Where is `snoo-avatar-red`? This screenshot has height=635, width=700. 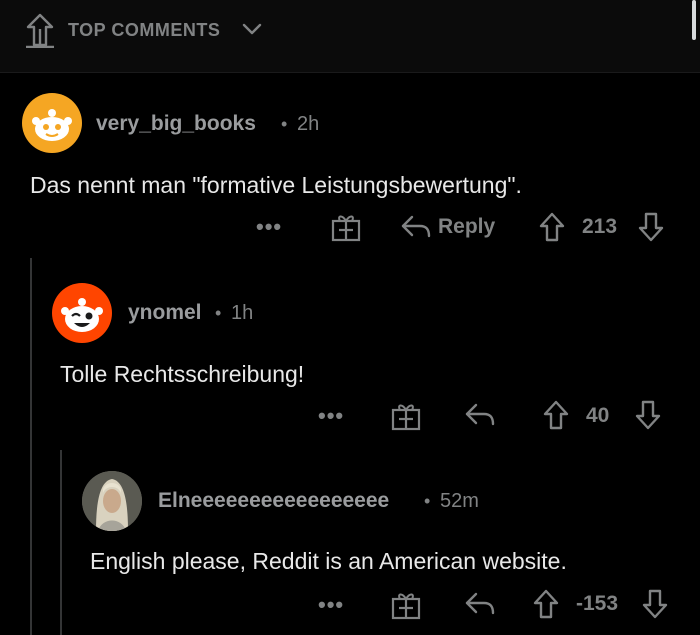 snoo-avatar-red is located at coordinates (82, 313).